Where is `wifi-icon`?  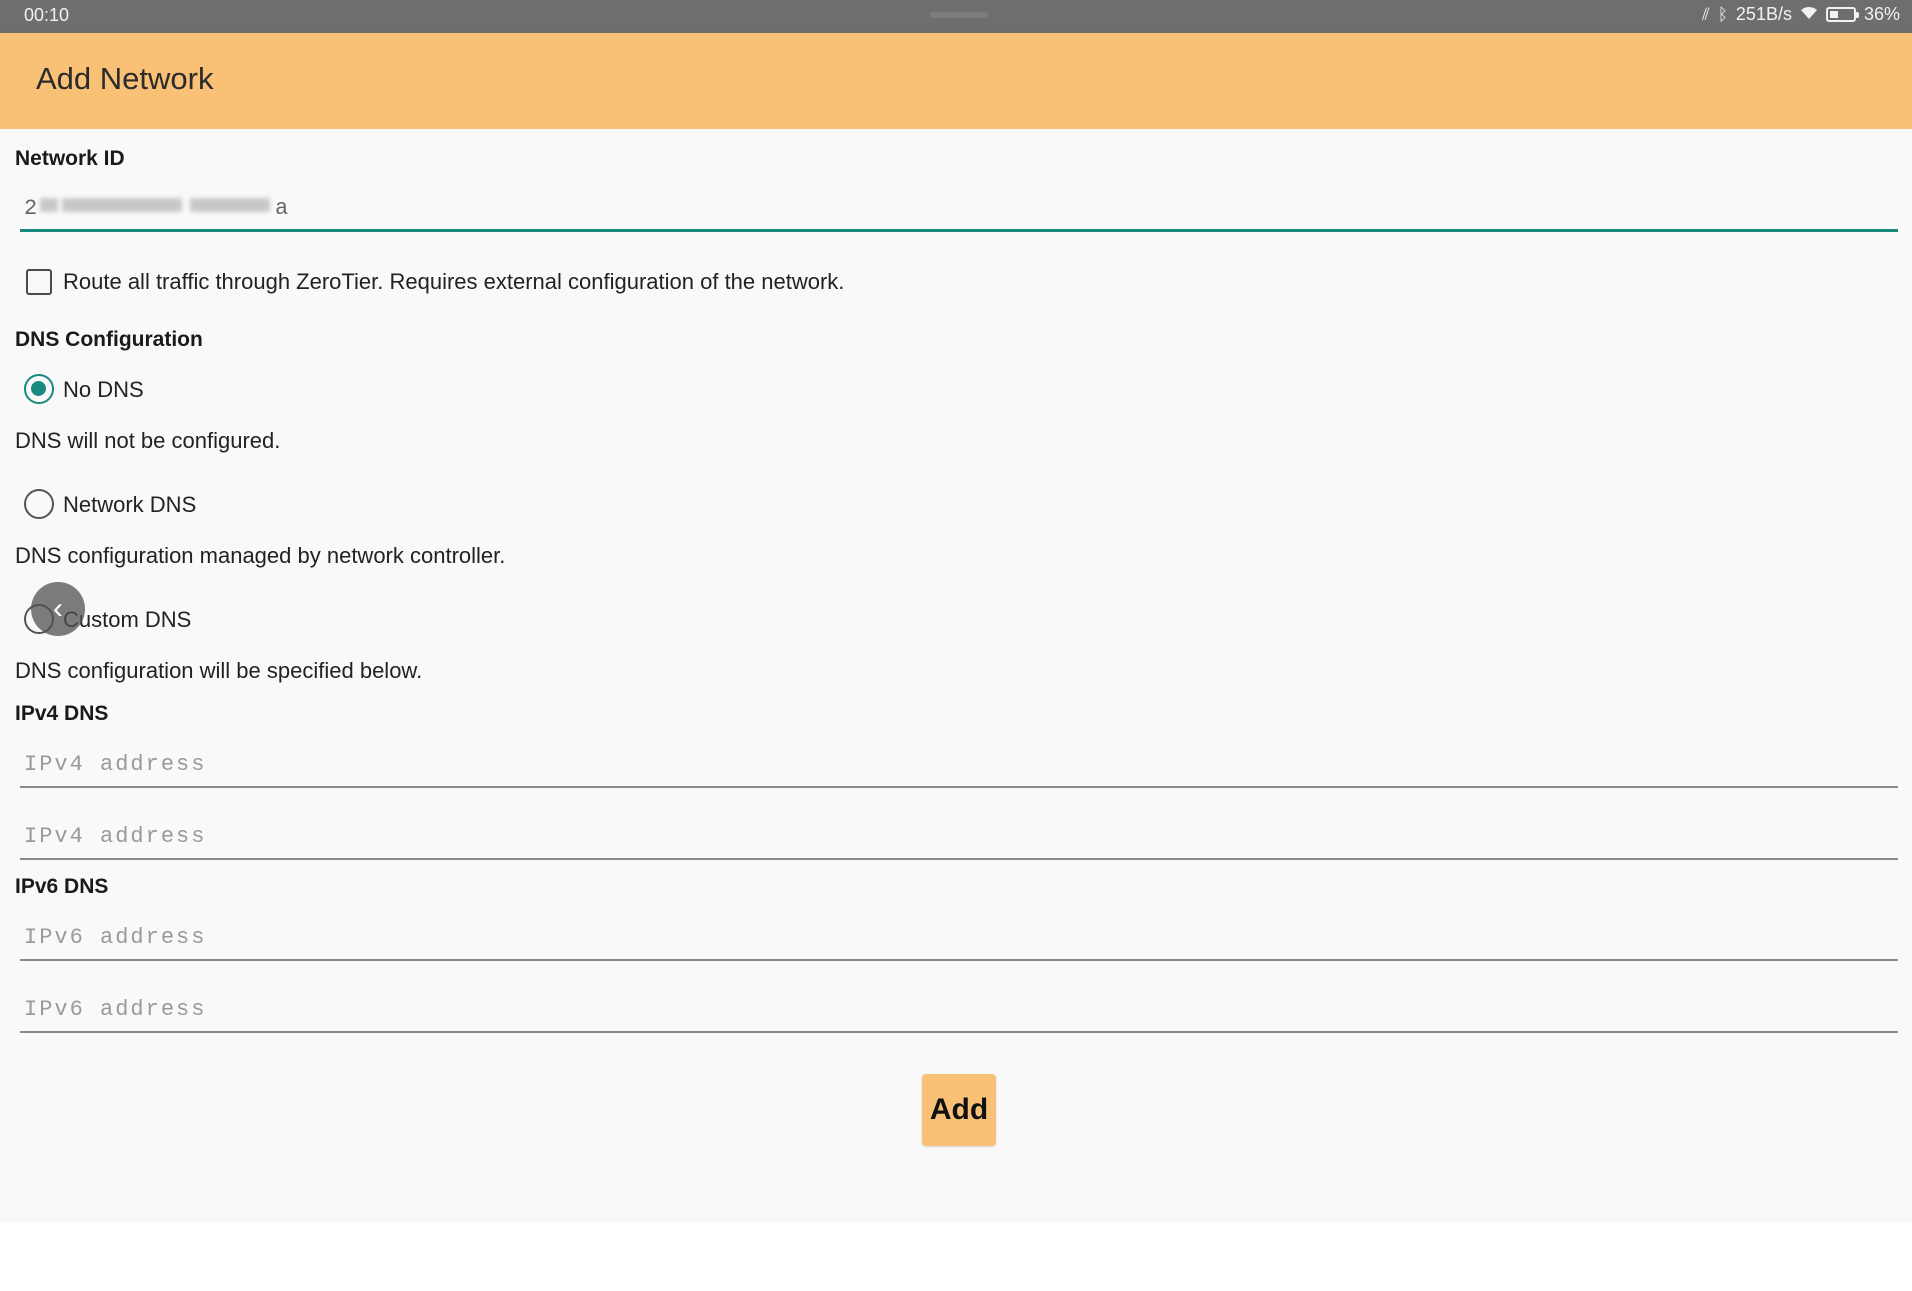
wifi-icon is located at coordinates (1809, 14).